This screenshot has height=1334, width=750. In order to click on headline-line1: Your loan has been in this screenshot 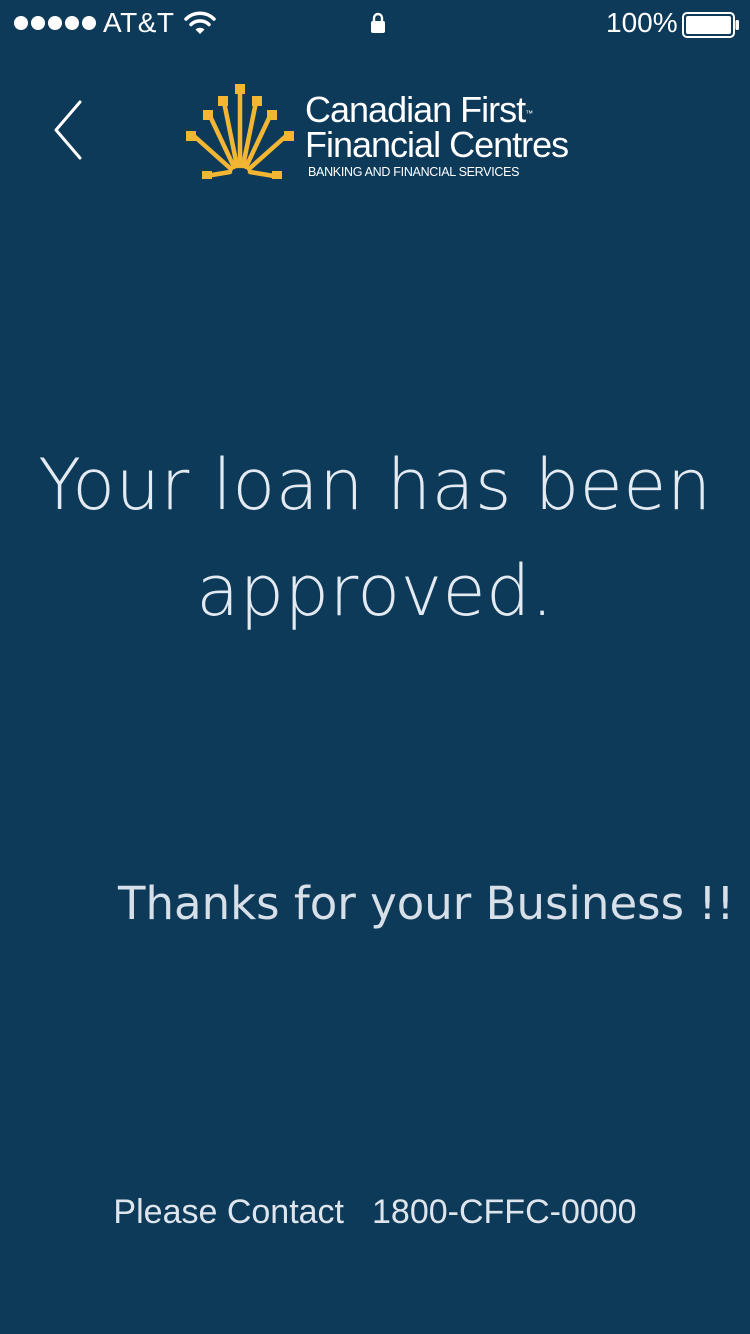, I will do `click(375, 485)`.